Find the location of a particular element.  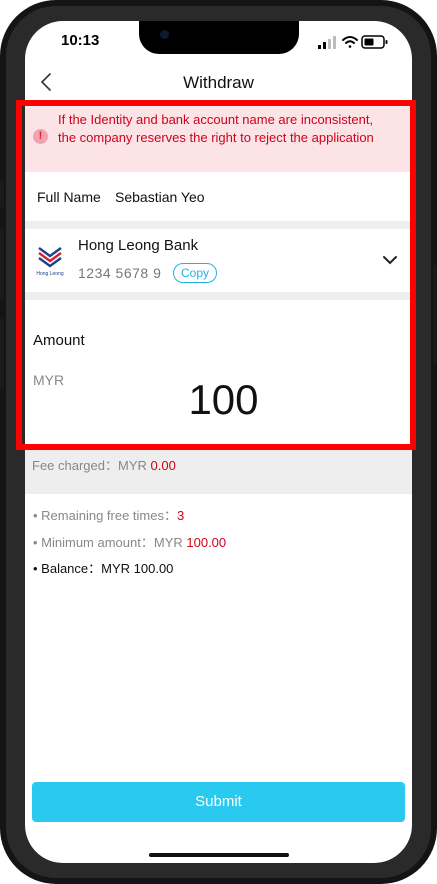

power-button is located at coordinates (435, 315).